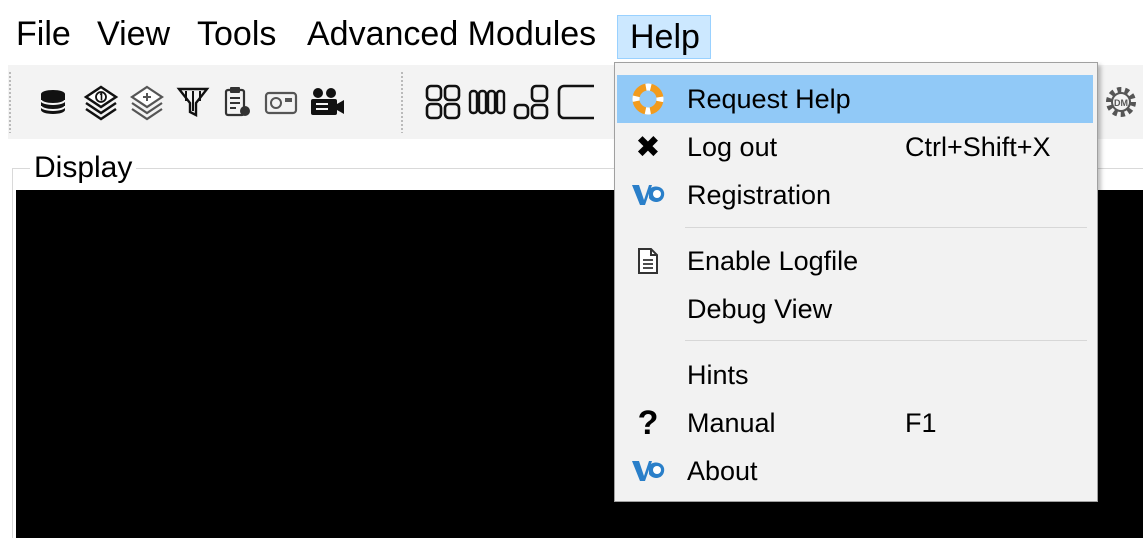  I want to click on menu-item-label: Log out, so click(732, 147).